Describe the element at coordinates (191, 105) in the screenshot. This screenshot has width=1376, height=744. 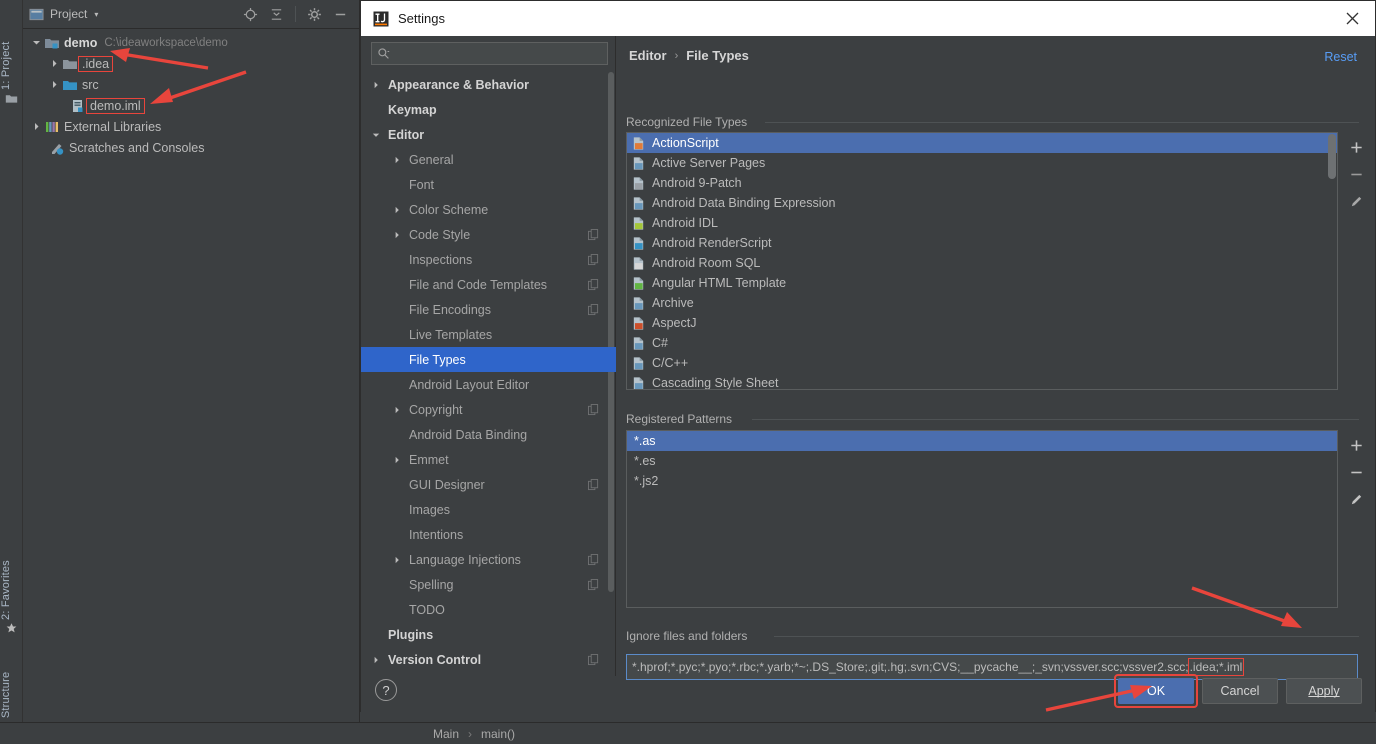
I see `tree-row-demo-iml: demo.iml` at that location.